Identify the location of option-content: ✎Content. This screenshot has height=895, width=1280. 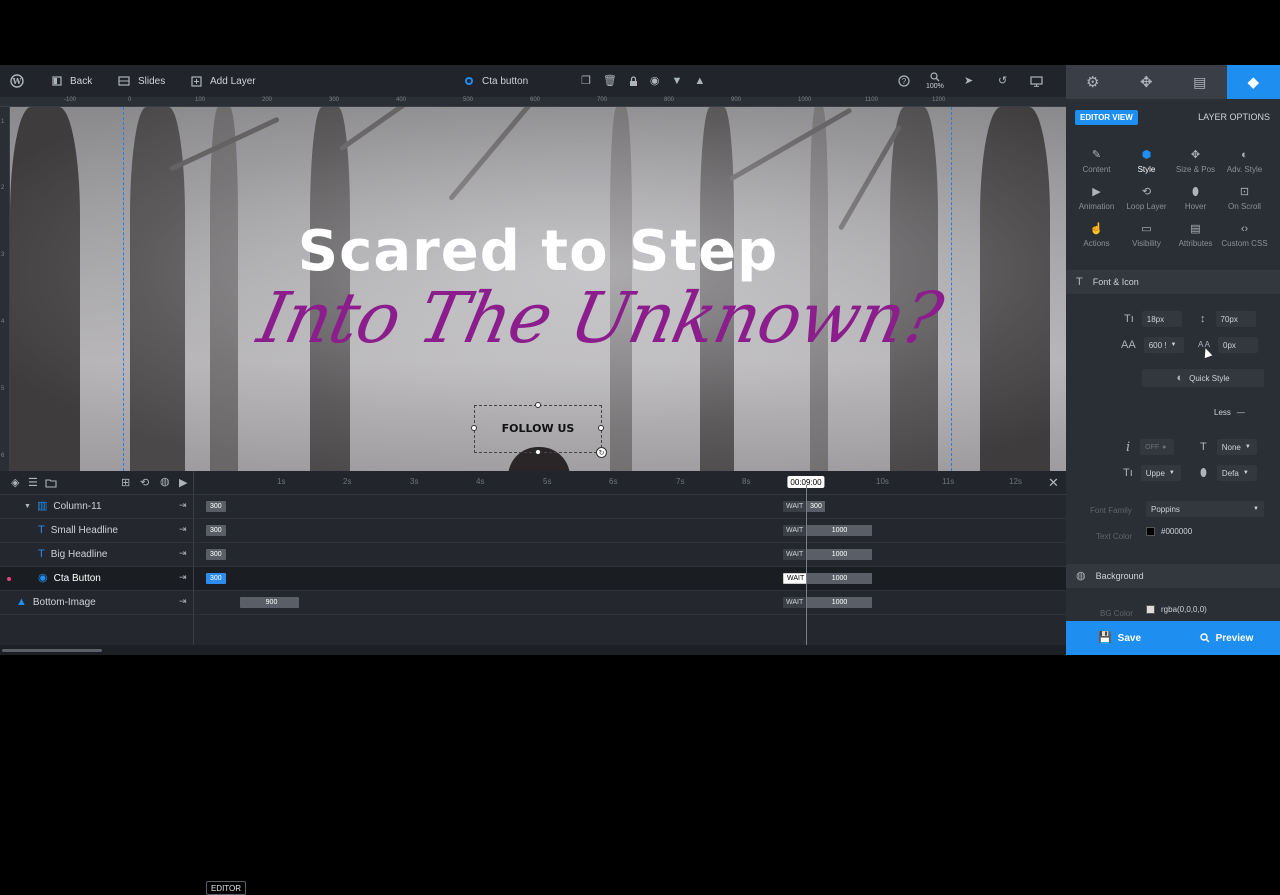
(1096, 161).